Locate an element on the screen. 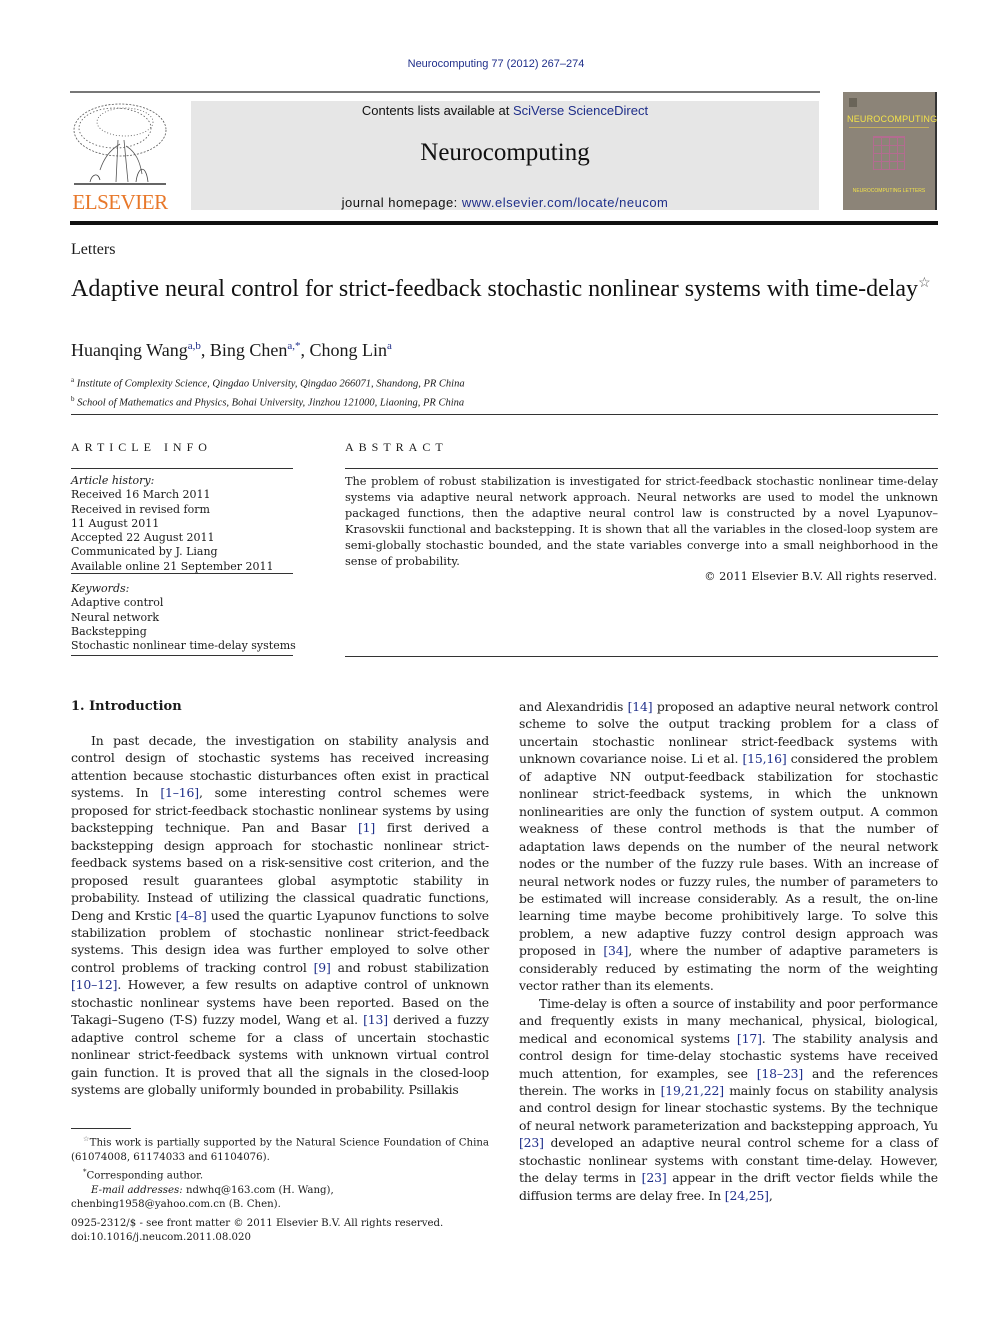 The height and width of the screenshot is (1323, 992). cover-divider is located at coordinates (889, 127).